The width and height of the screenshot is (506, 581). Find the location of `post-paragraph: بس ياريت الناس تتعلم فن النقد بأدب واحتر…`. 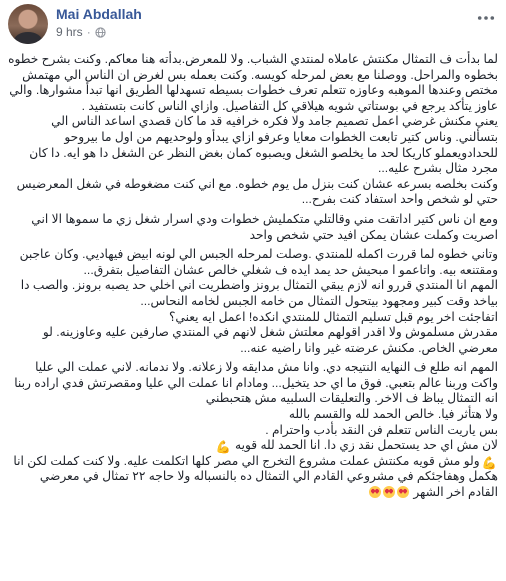

post-paragraph: بس ياريت الناس تتعلم فن النقد بأدب واحتر… is located at coordinates (381, 429).